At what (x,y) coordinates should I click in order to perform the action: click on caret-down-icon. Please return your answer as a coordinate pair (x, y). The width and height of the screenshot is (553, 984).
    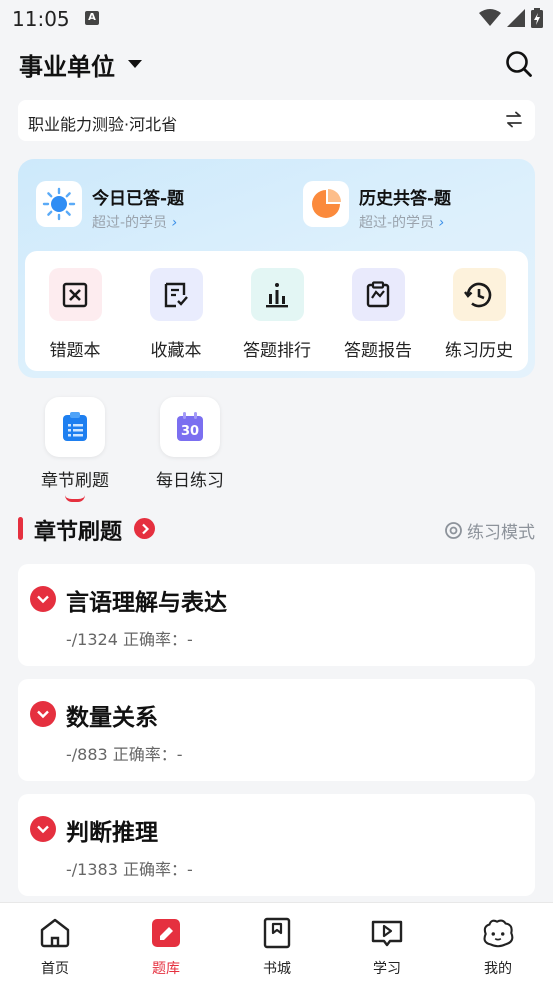
    Looking at the image, I should click on (135, 64).